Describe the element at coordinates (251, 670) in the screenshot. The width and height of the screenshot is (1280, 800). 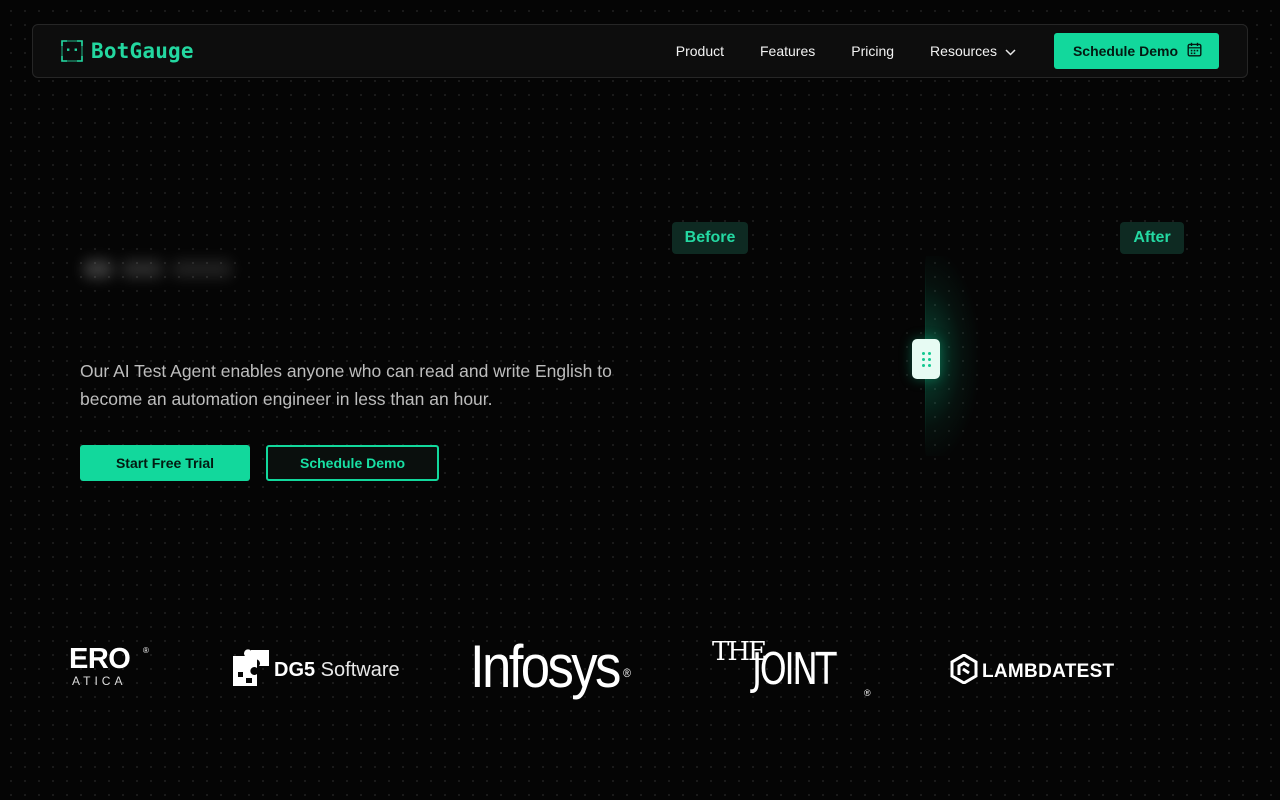
I see `puzzle-icon` at that location.